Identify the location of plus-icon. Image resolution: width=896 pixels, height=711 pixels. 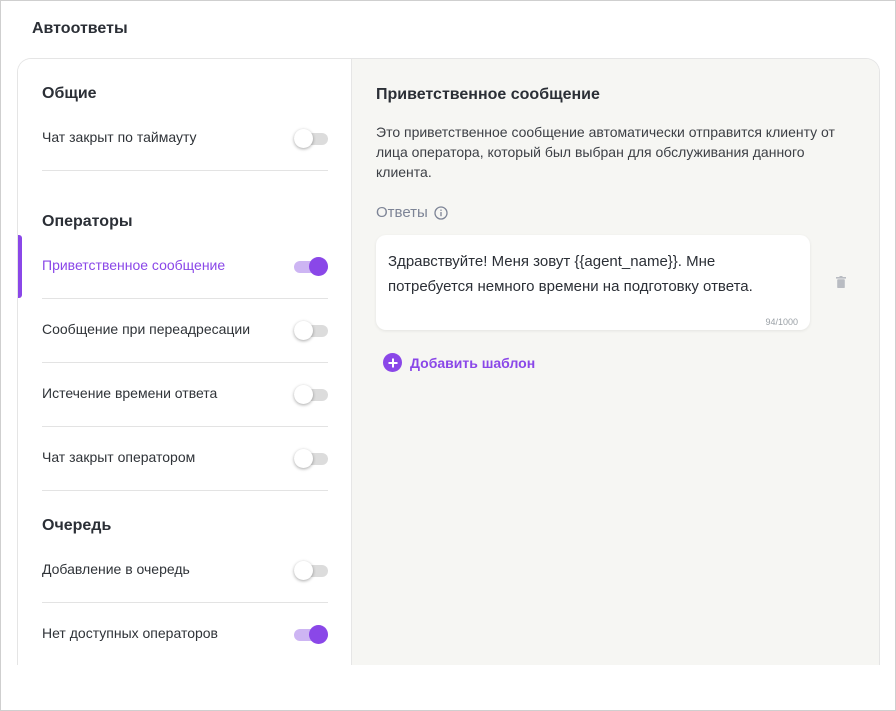
(392, 362).